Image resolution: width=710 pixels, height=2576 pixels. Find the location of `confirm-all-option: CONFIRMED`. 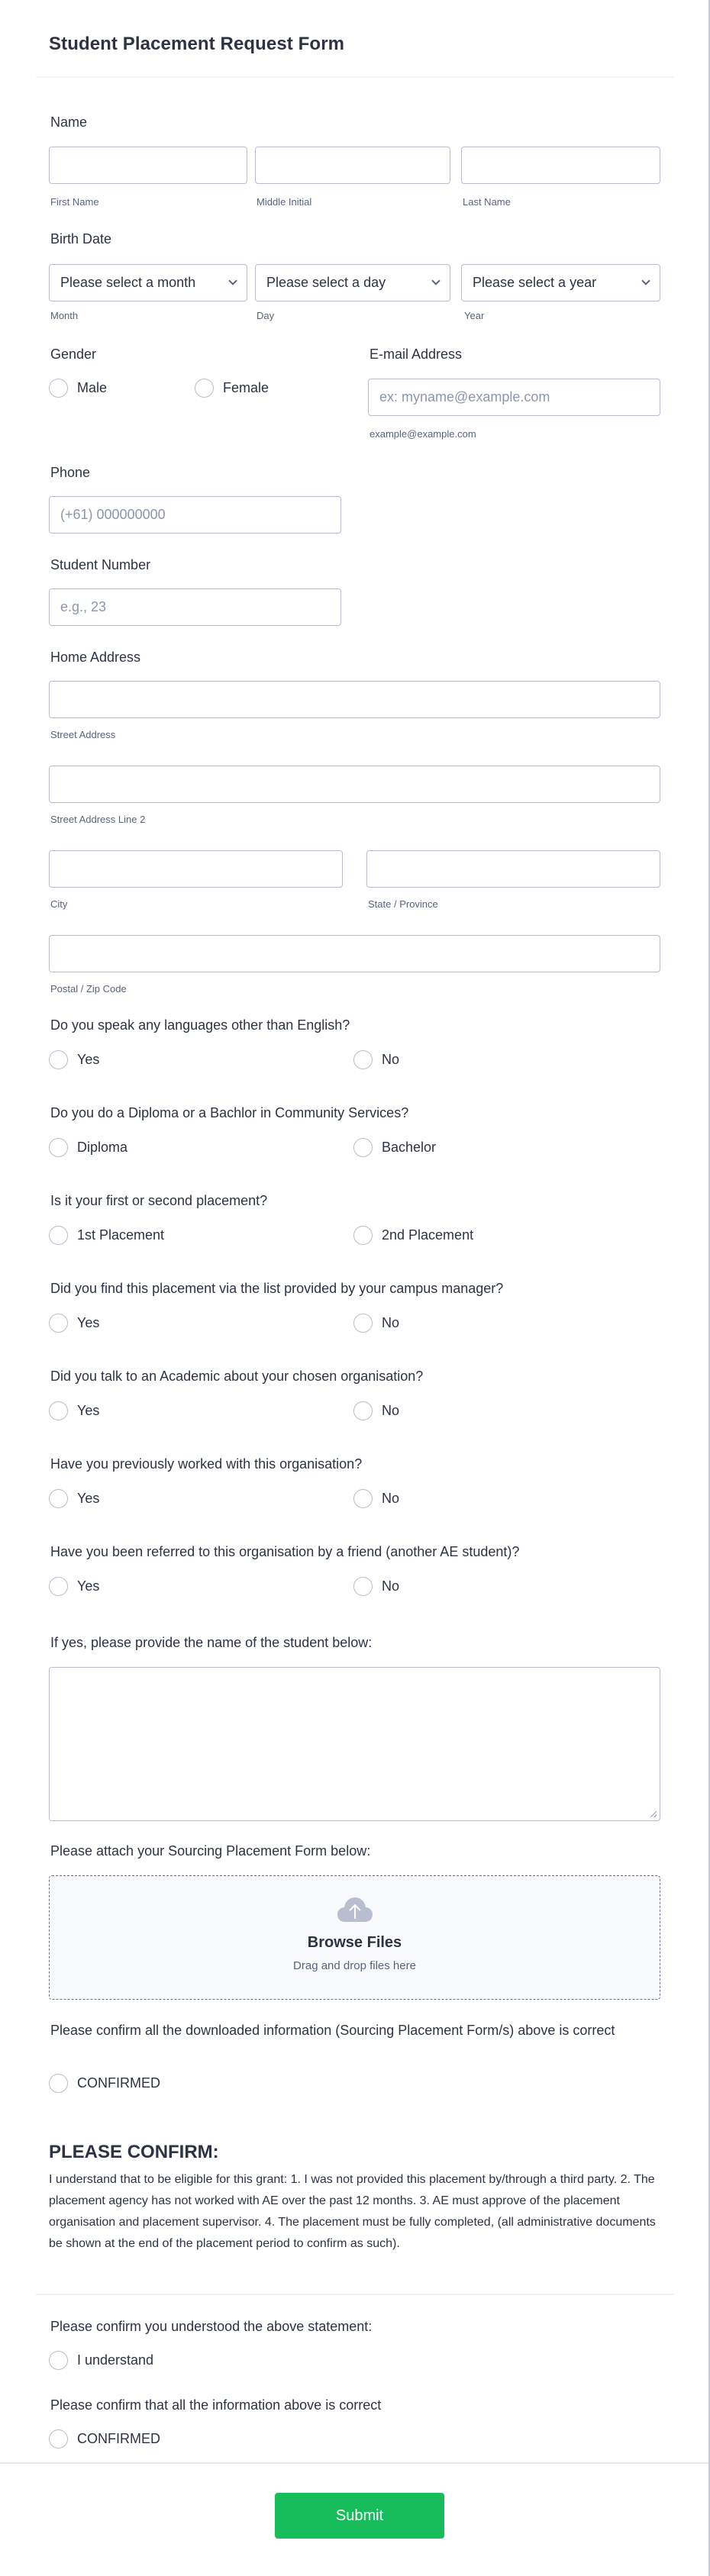

confirm-all-option: CONFIRMED is located at coordinates (105, 2439).